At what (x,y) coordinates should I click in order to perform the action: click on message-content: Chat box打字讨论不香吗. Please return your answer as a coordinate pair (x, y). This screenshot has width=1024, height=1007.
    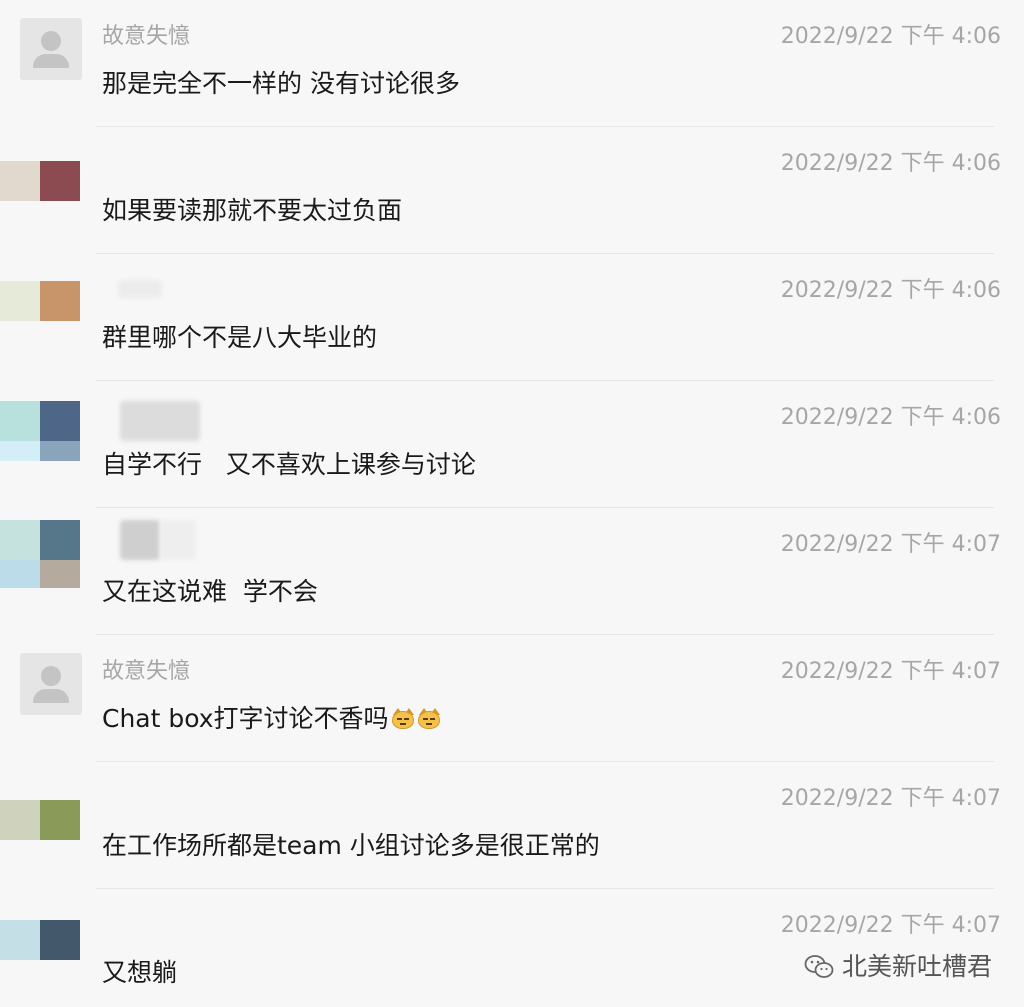
    Looking at the image, I should click on (271, 719).